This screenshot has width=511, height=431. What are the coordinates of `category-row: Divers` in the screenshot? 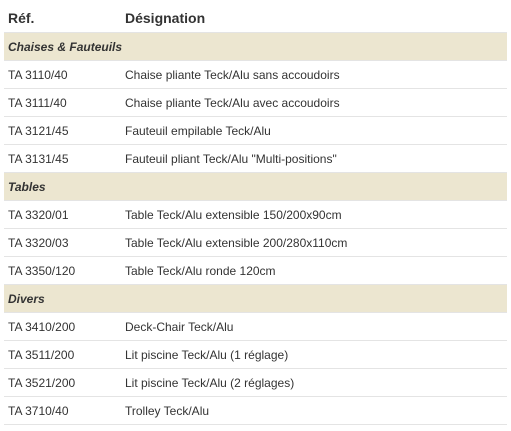 It's located at (255, 298).